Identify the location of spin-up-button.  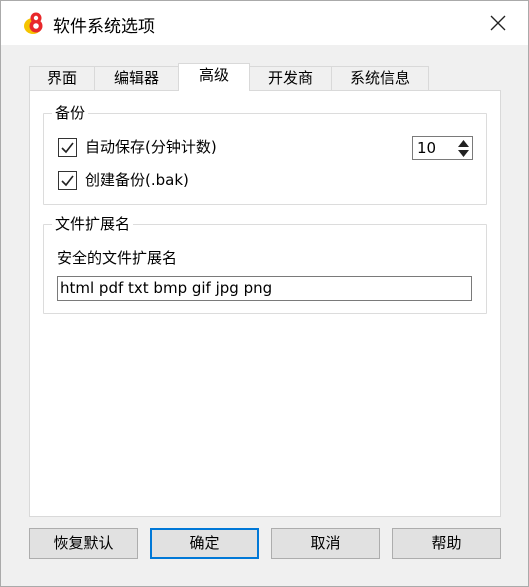
(463, 143).